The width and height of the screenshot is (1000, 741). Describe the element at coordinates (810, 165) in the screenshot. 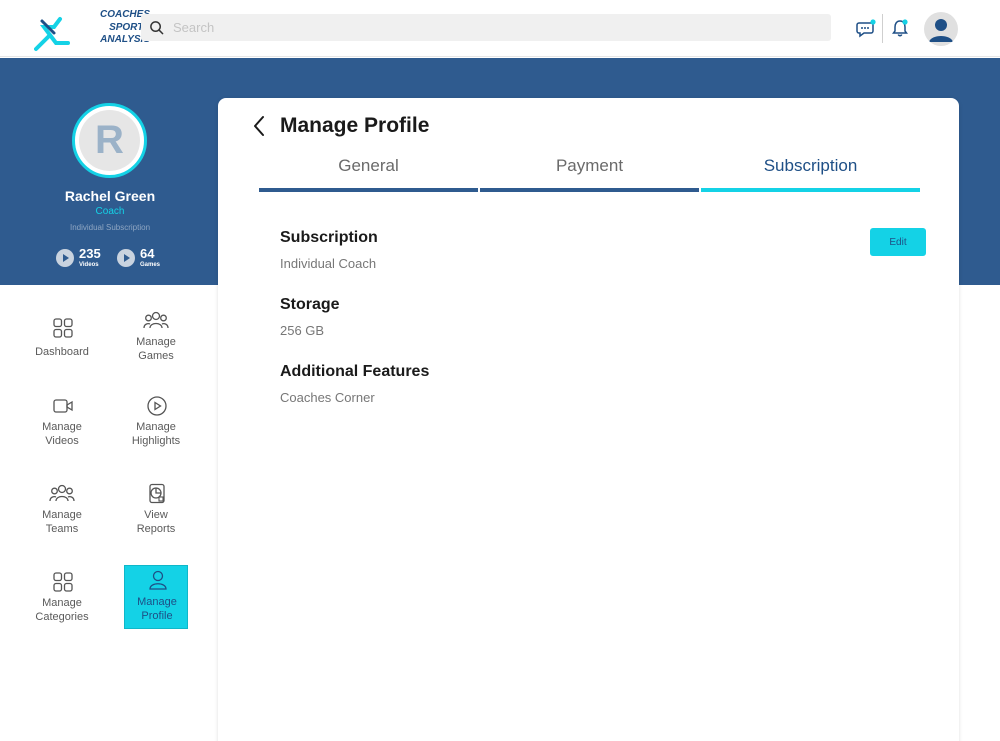

I see `tab-label: Subscription` at that location.